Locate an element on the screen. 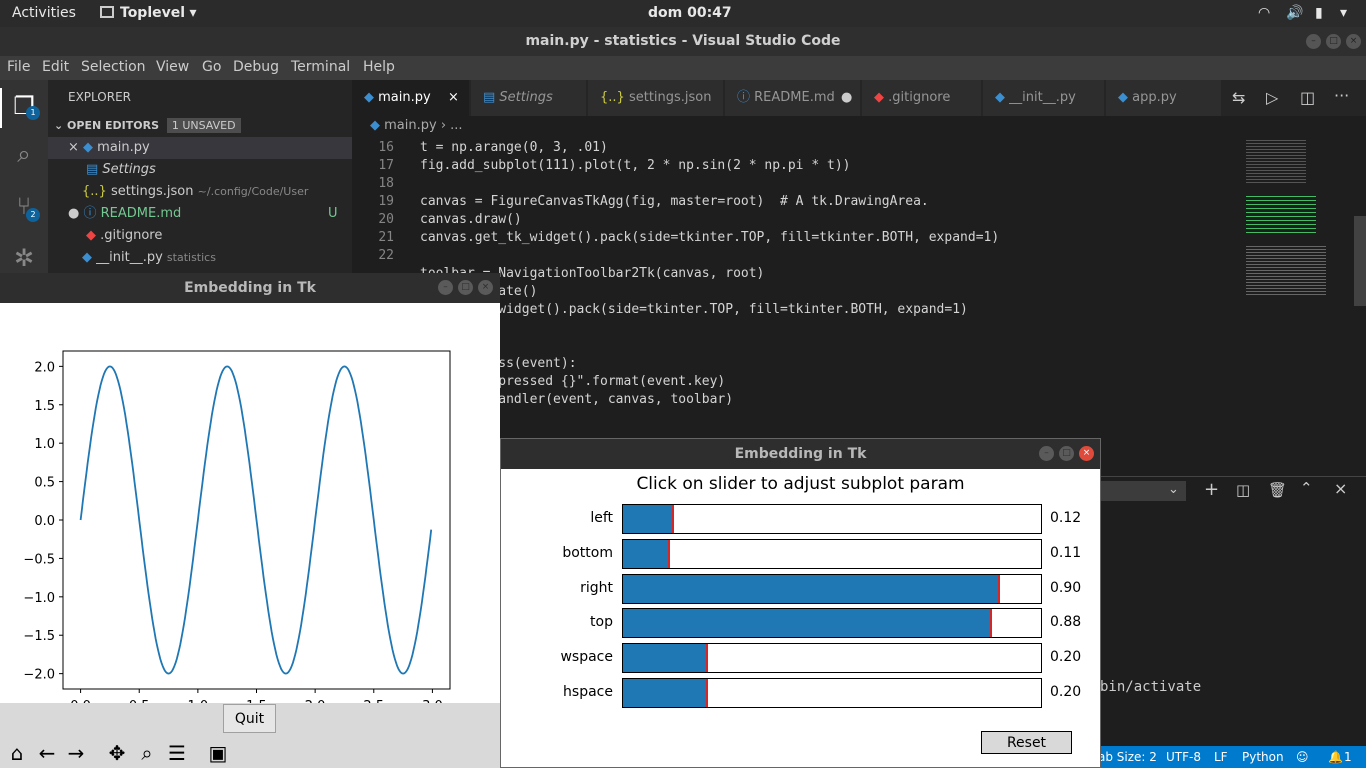 This screenshot has height=768, width=1366. tab-gitignore: ◆ .gitignore is located at coordinates (922, 98).